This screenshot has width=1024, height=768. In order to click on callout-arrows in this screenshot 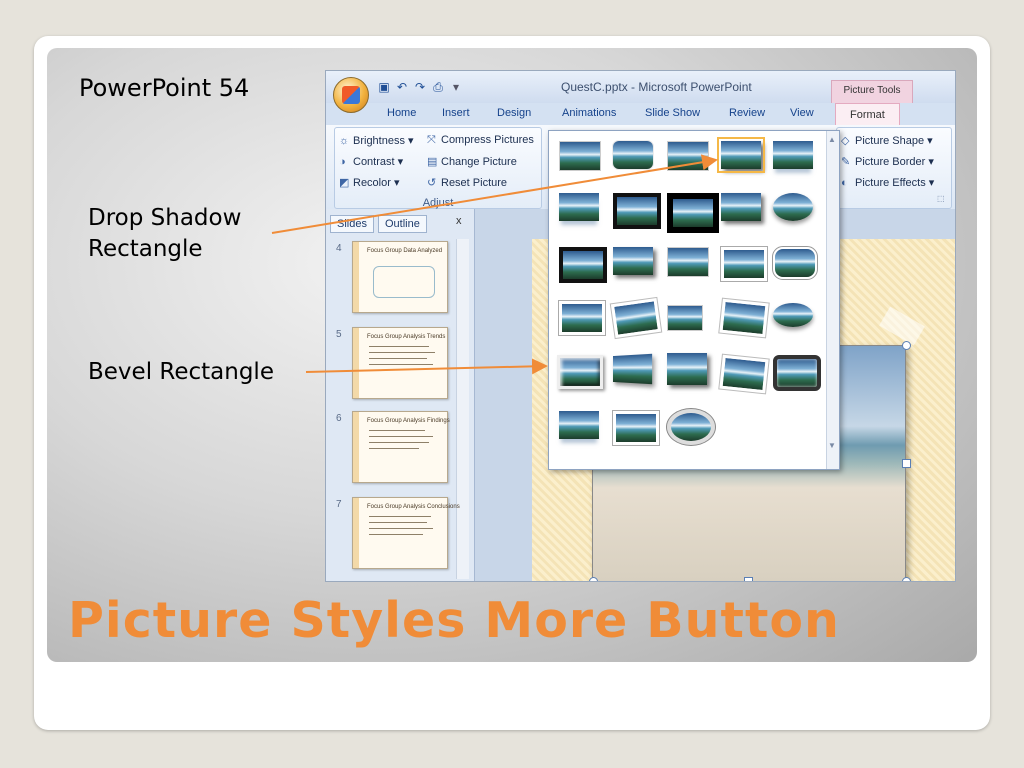, I will do `click(494, 264)`.